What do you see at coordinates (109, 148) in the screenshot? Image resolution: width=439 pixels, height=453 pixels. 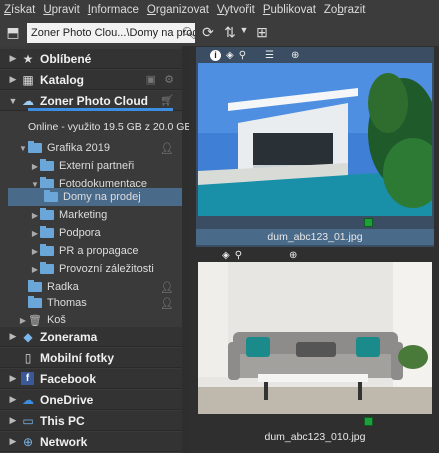 I see `tree-item-grafika: ▼ Grafika 2019 👤︎` at bounding box center [109, 148].